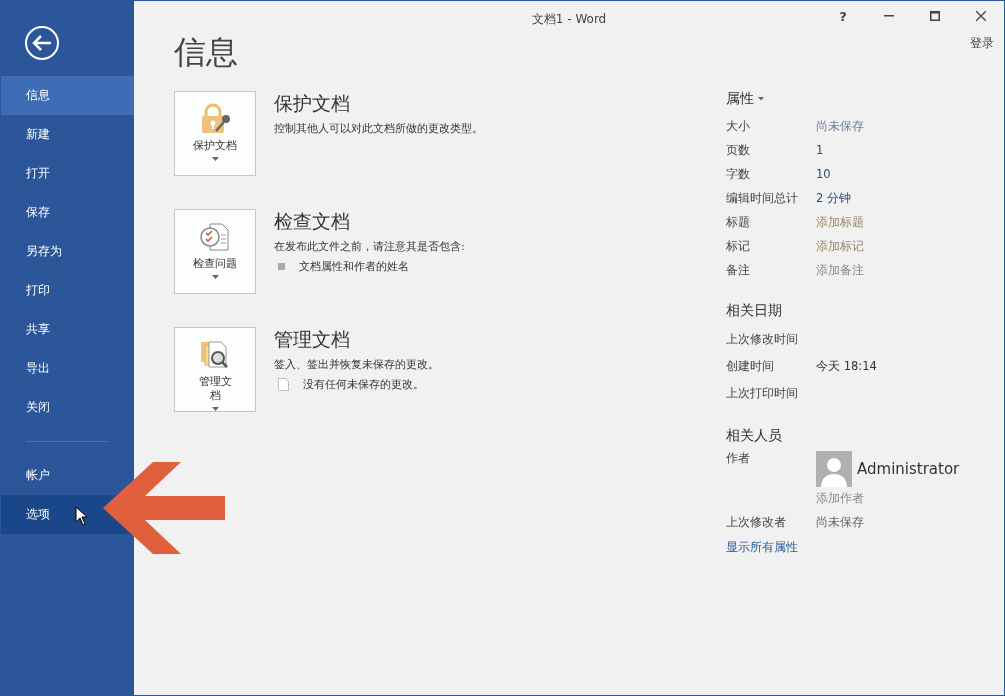 Image resolution: width=1005 pixels, height=696 pixels. What do you see at coordinates (215, 133) in the screenshot?
I see `document-action-button: 保护文档` at bounding box center [215, 133].